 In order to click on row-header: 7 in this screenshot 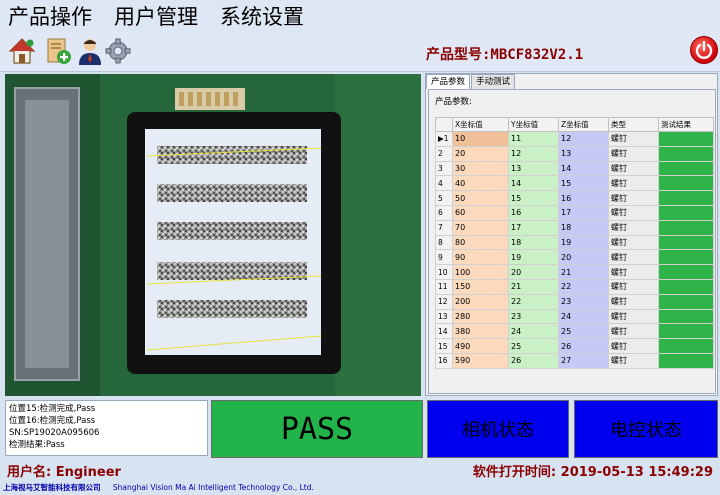, I will do `click(444, 227)`.